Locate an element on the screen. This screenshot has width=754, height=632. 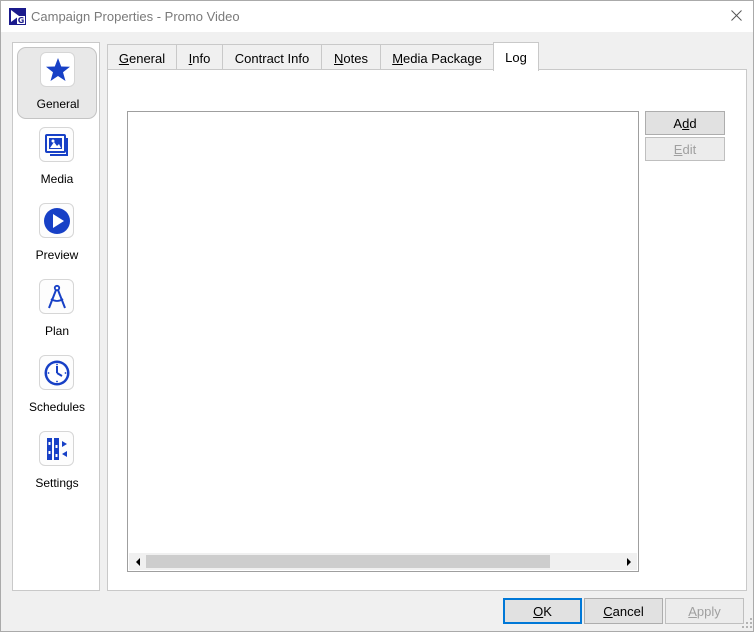
sidebar-item-preview: Preview is located at coordinates (57, 235).